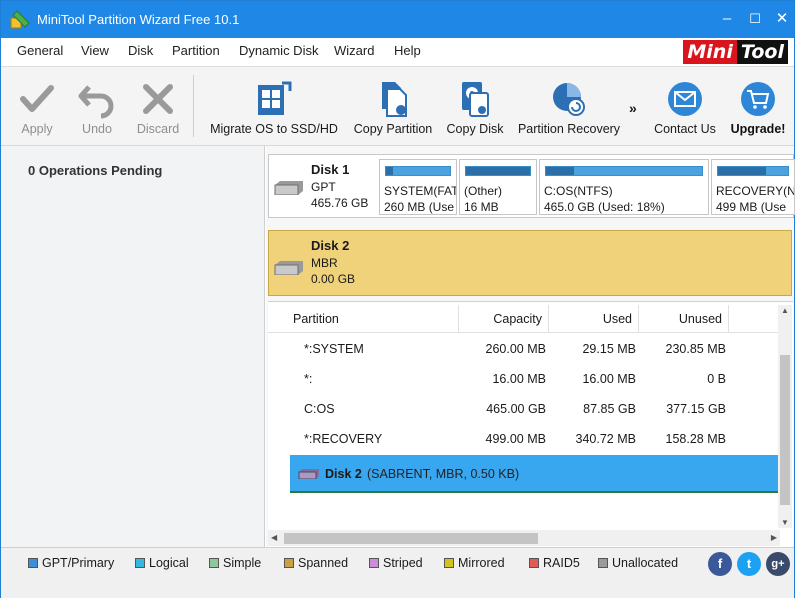 The image size is (795, 598). I want to click on logo-tool-text: Tool, so click(762, 52).